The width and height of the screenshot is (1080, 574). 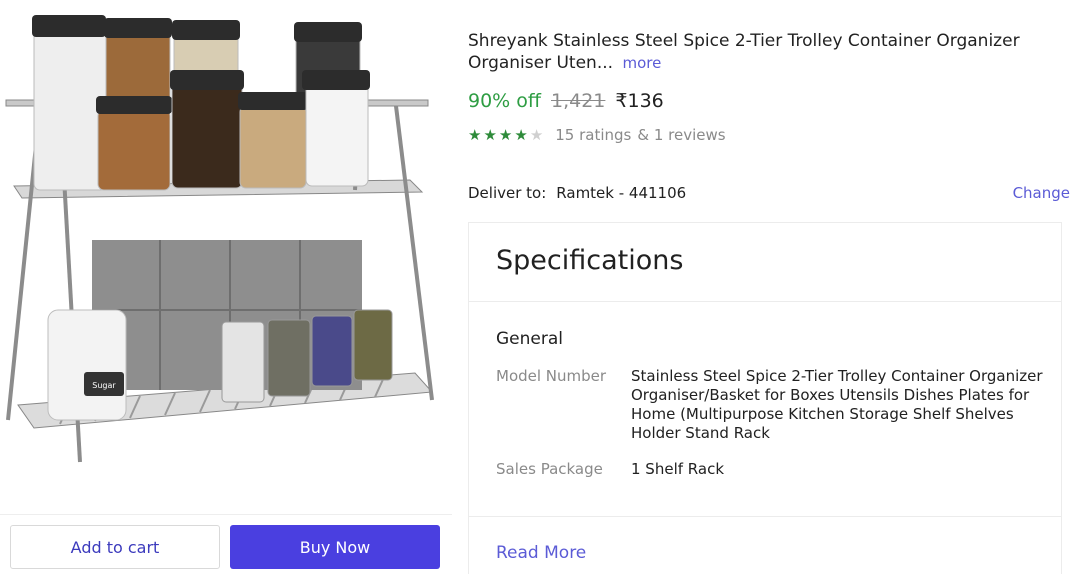 What do you see at coordinates (335, 547) in the screenshot?
I see `buy-now-button: Buy Now` at bounding box center [335, 547].